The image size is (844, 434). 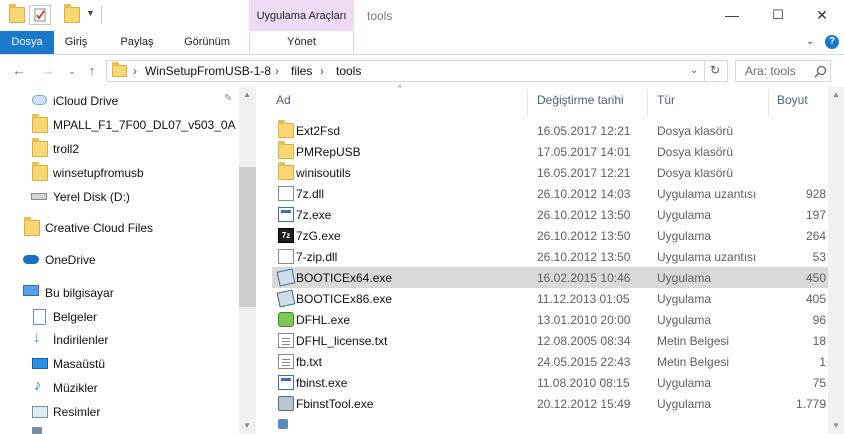 What do you see at coordinates (208, 71) in the screenshot?
I see `crumb-winsetup: WinSetupFromUSB-1-8` at bounding box center [208, 71].